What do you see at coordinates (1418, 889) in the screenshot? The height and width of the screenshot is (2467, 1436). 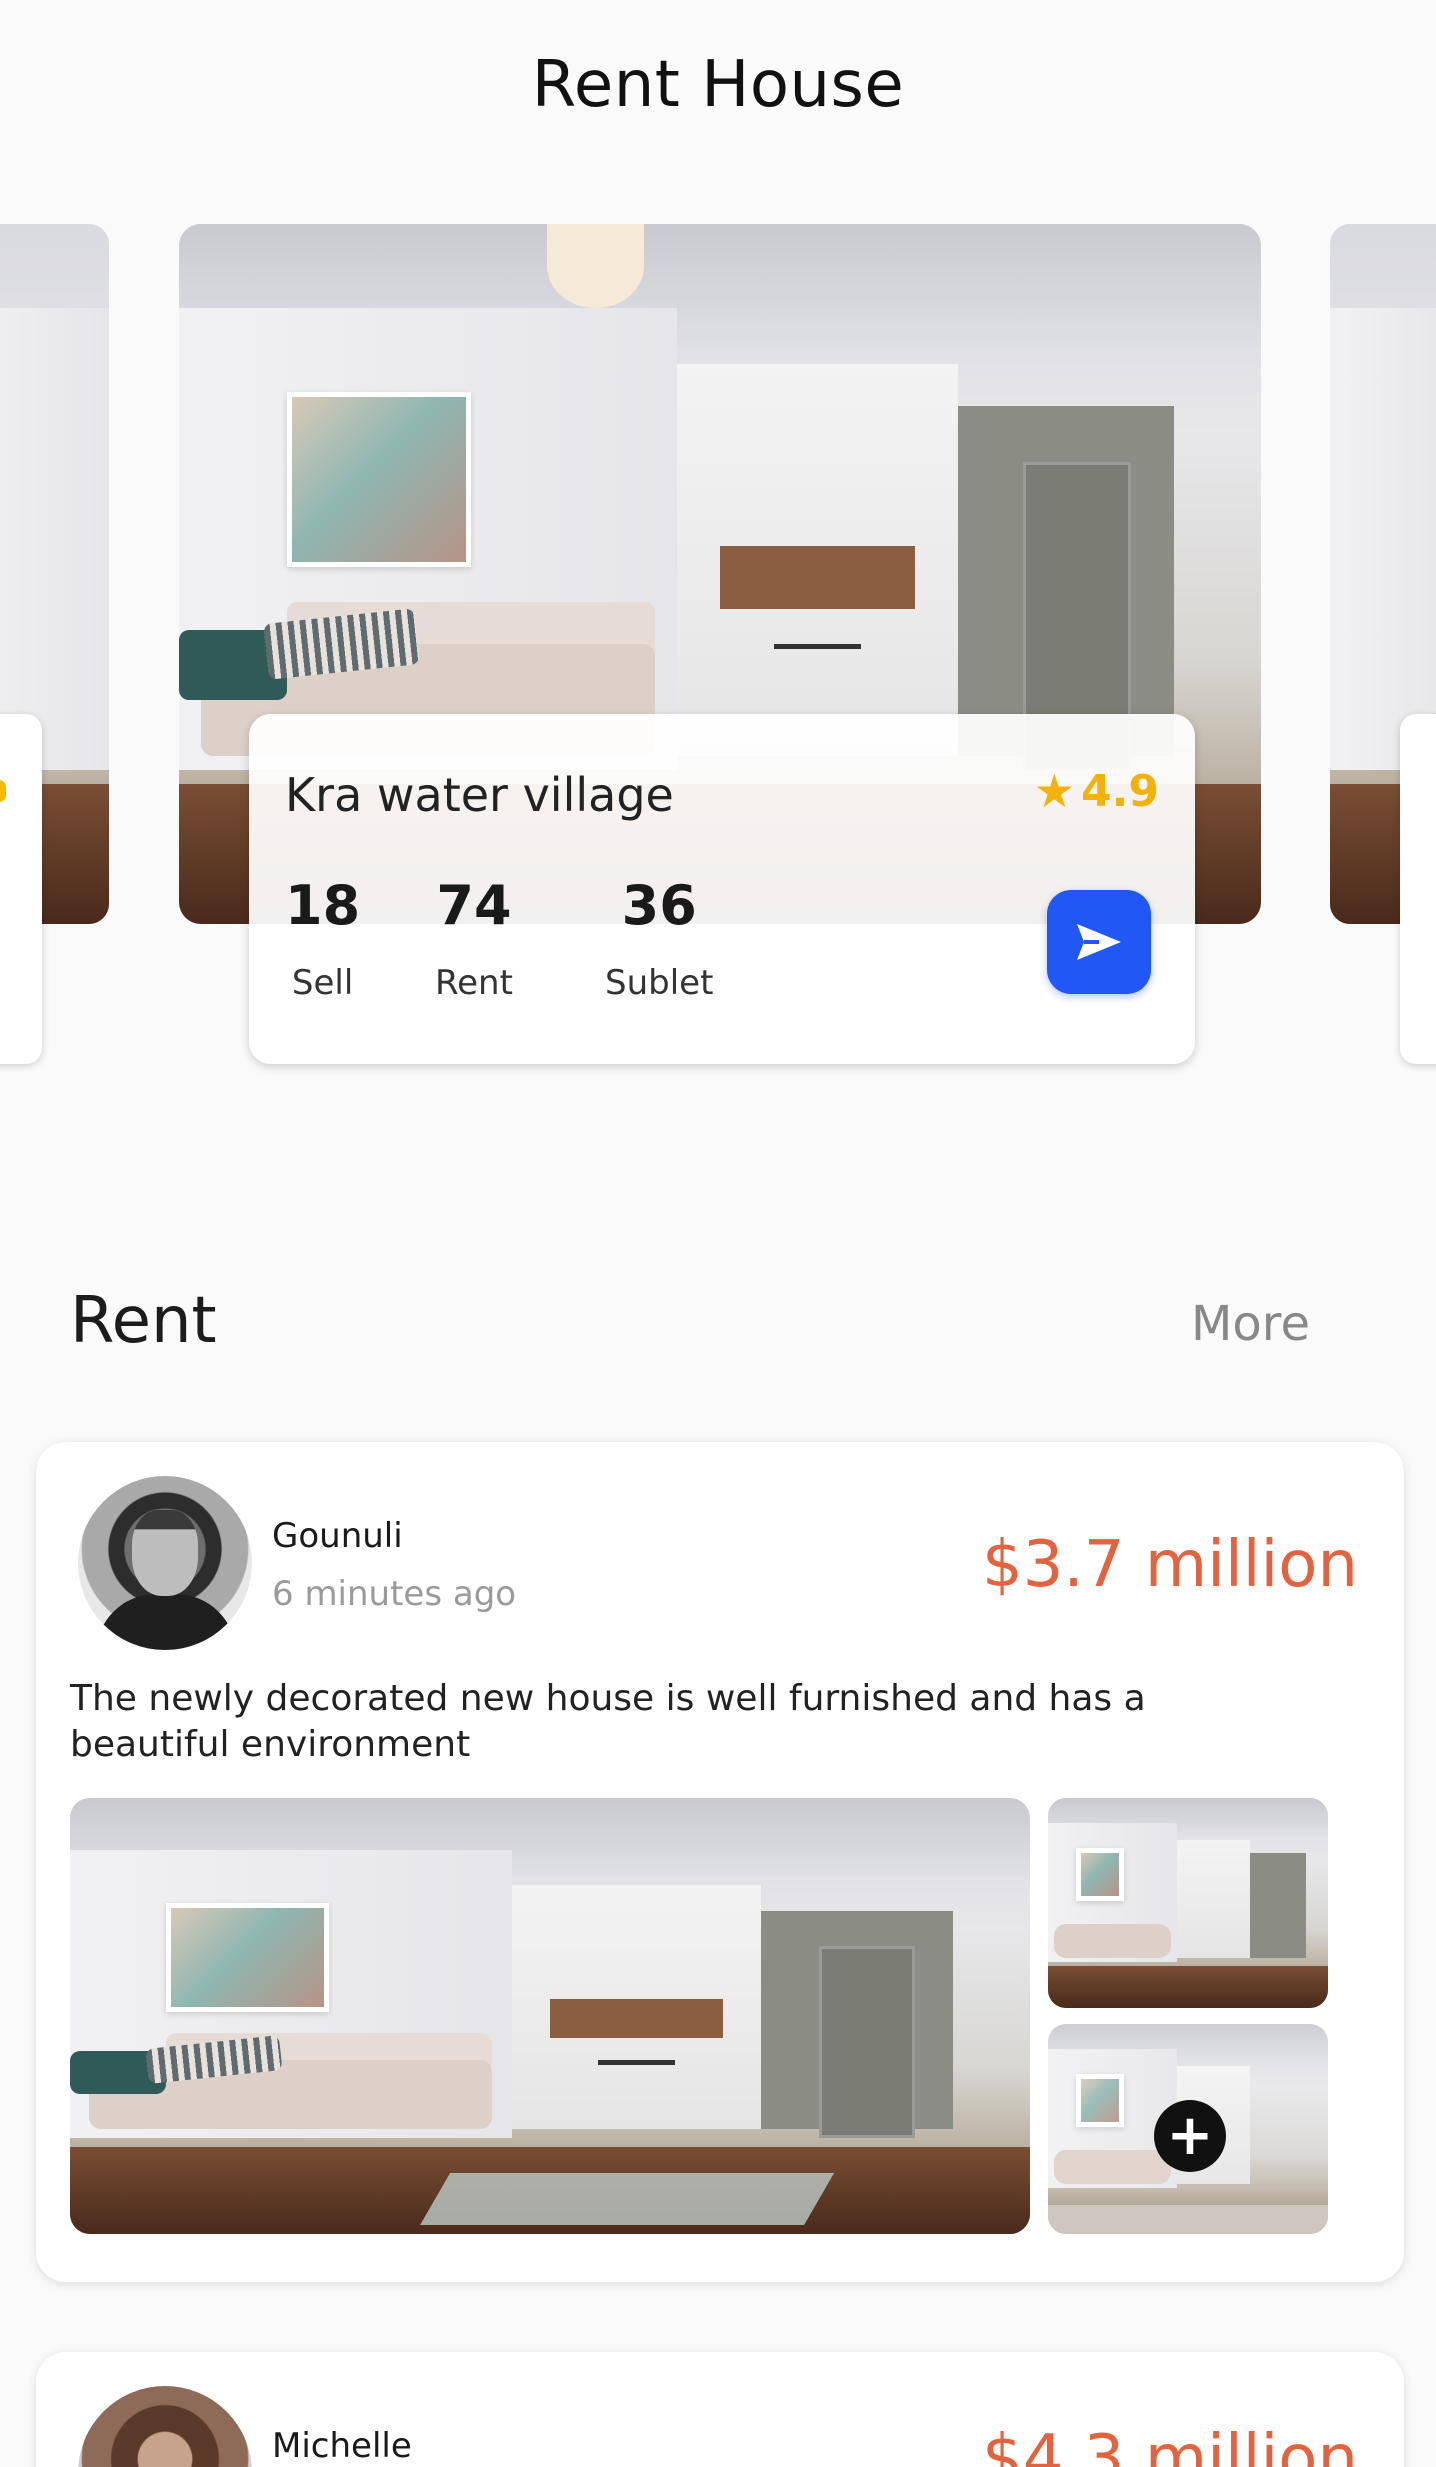 I see `carousel-card-next-info` at bounding box center [1418, 889].